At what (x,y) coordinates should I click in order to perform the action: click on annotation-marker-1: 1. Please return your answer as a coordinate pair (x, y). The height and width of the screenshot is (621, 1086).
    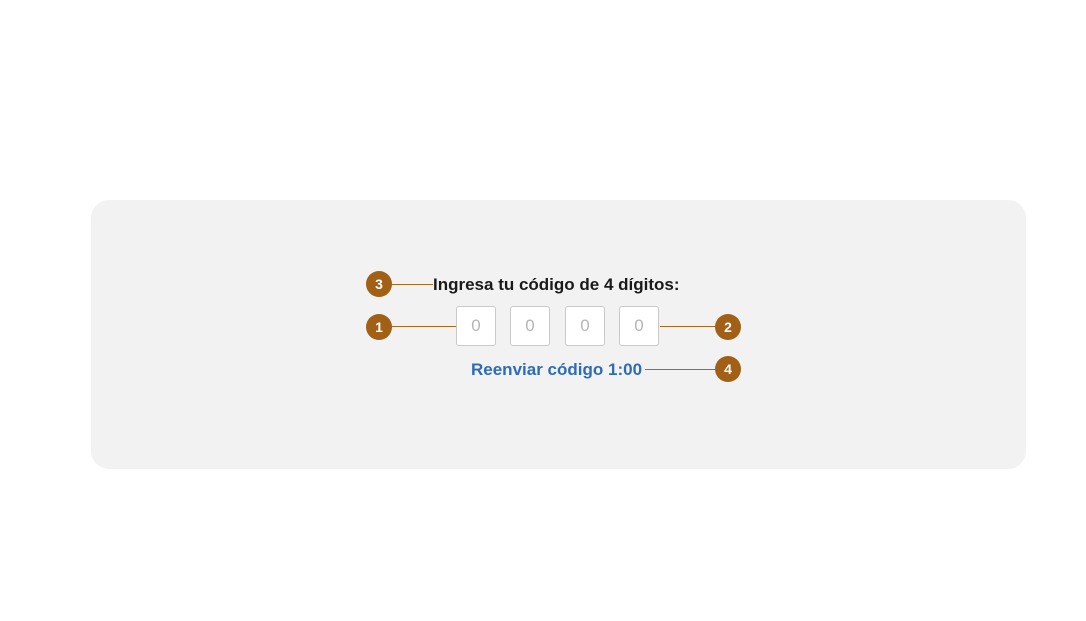
    Looking at the image, I should click on (379, 327).